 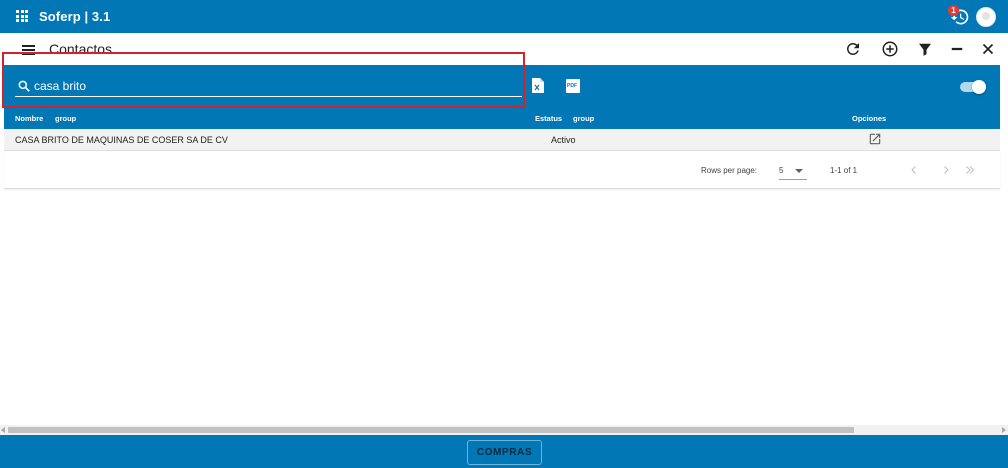 I want to click on view-toggle, so click(x=973, y=87).